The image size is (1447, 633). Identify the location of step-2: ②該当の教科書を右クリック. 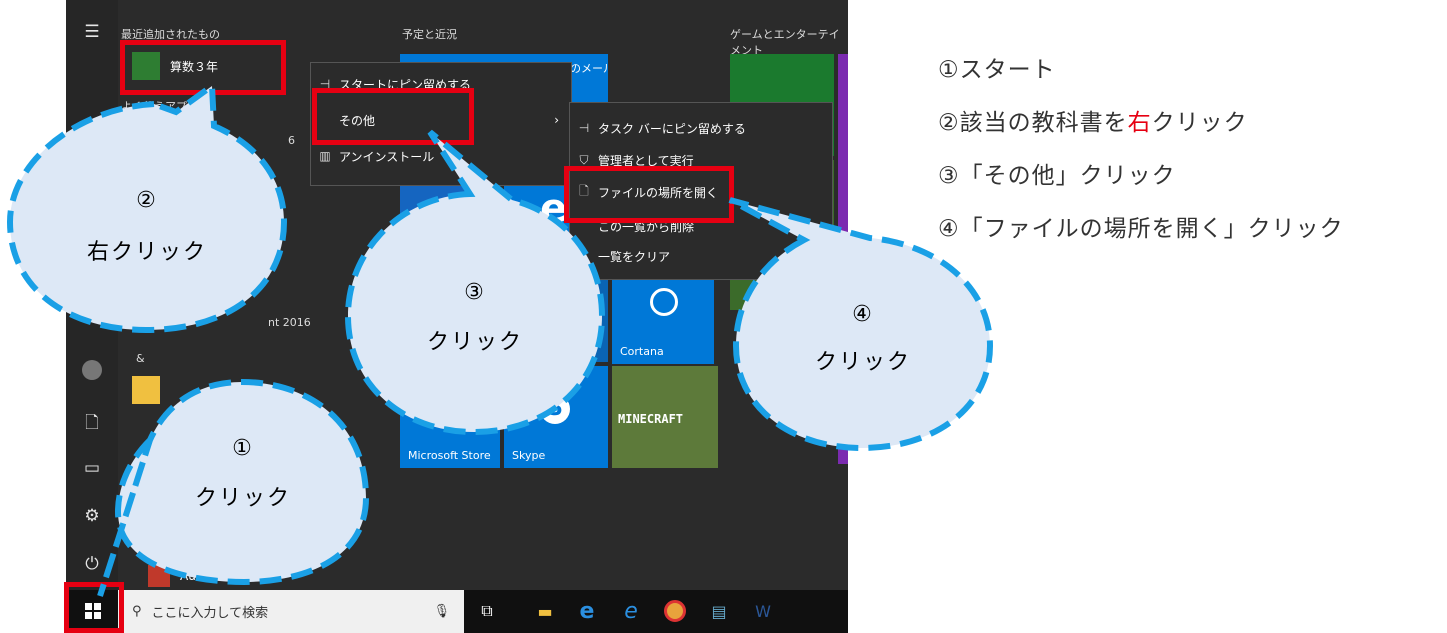
(1141, 123).